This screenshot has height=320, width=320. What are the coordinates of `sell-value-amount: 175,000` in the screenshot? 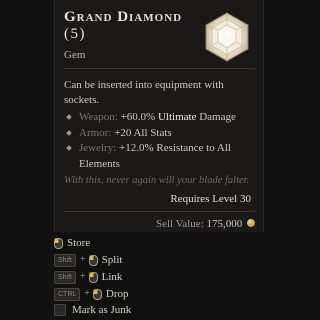 It's located at (224, 224).